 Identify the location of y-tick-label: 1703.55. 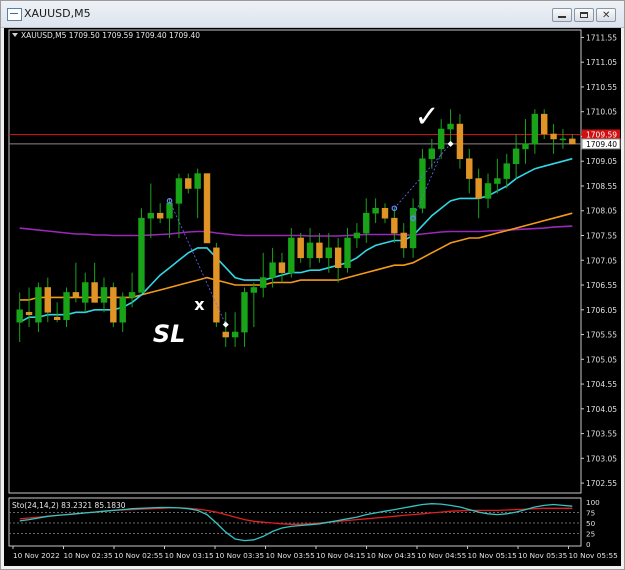
(601, 434).